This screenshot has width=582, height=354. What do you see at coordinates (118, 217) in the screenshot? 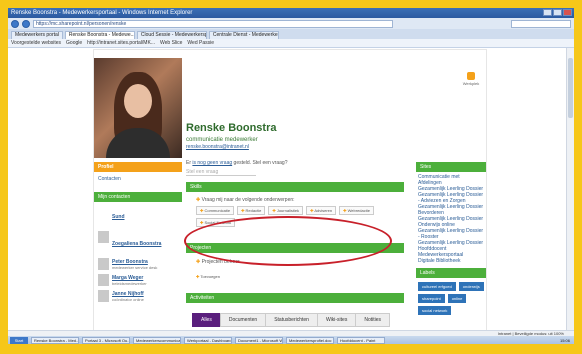
I see `contact-name: Sund` at bounding box center [118, 217].